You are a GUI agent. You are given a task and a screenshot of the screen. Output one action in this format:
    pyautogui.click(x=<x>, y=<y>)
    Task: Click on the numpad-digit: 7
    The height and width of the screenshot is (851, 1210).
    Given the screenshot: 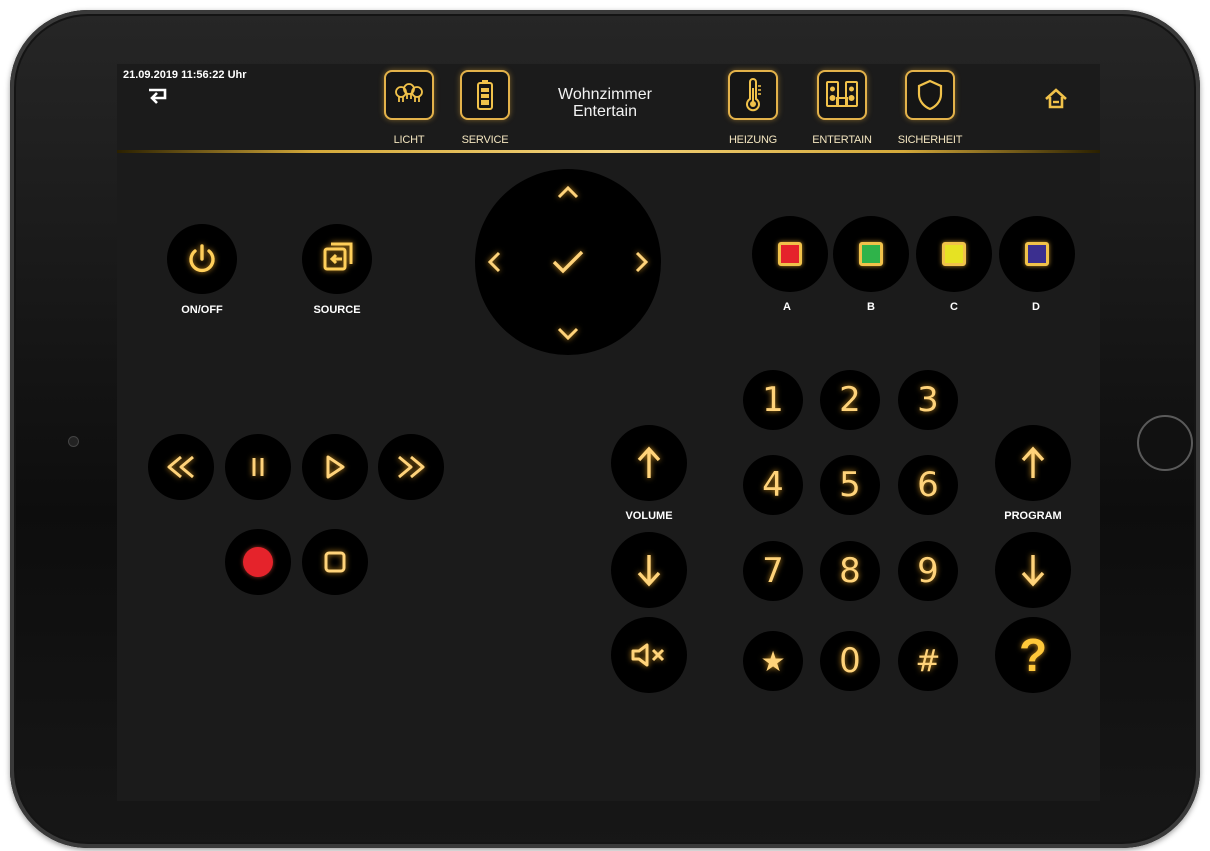 What is the action you would take?
    pyautogui.click(x=773, y=571)
    